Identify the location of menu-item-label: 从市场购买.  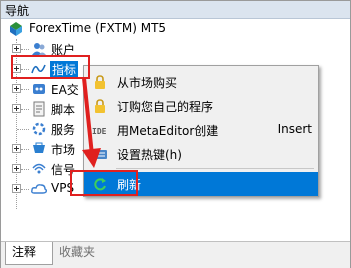
(147, 83).